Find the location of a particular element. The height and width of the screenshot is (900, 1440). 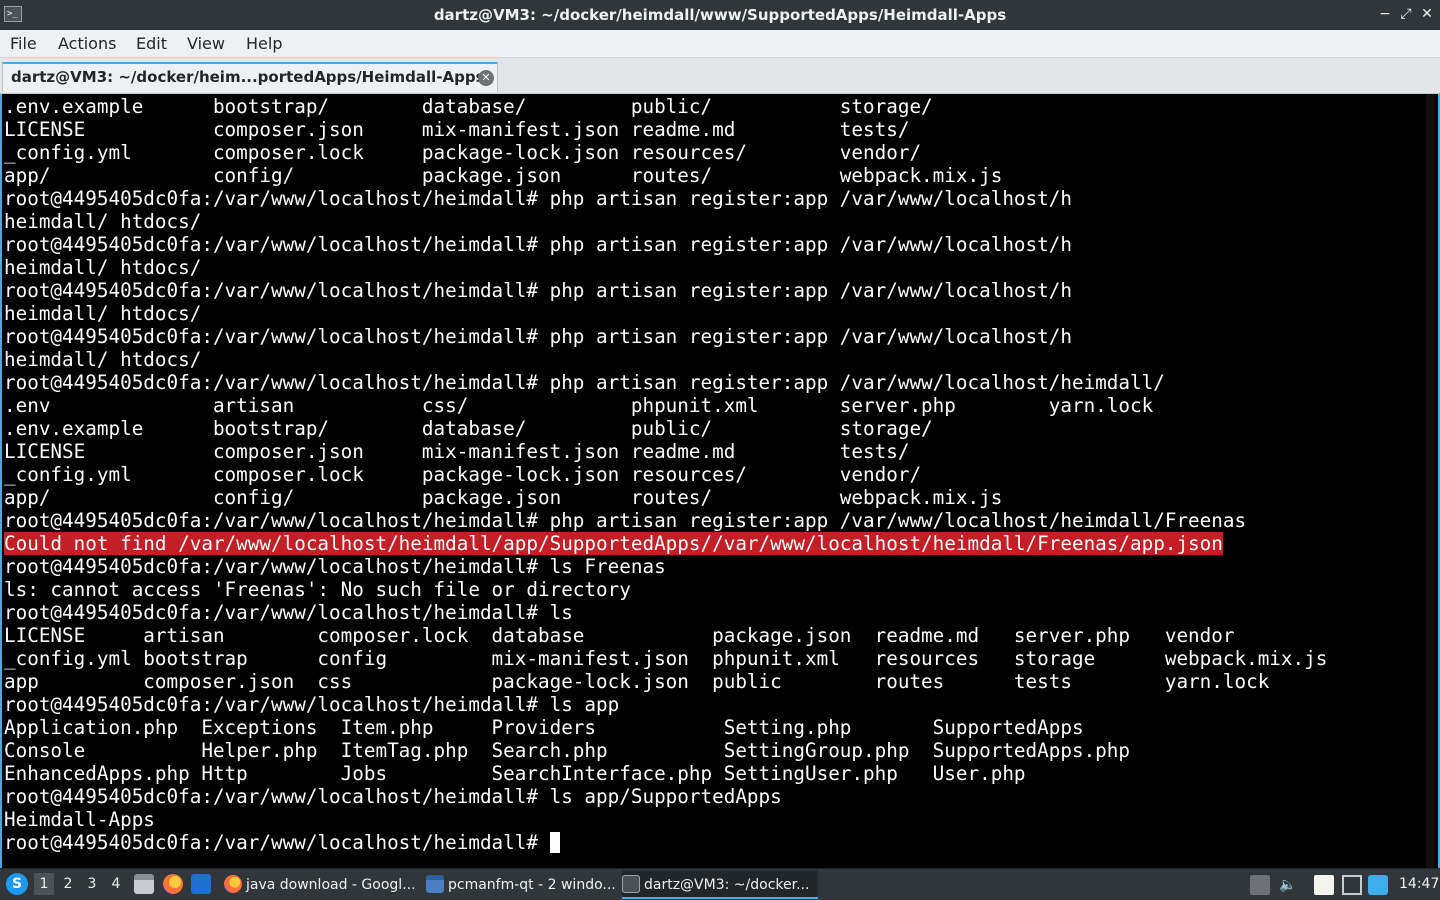

network-icon is located at coordinates (1352, 885).